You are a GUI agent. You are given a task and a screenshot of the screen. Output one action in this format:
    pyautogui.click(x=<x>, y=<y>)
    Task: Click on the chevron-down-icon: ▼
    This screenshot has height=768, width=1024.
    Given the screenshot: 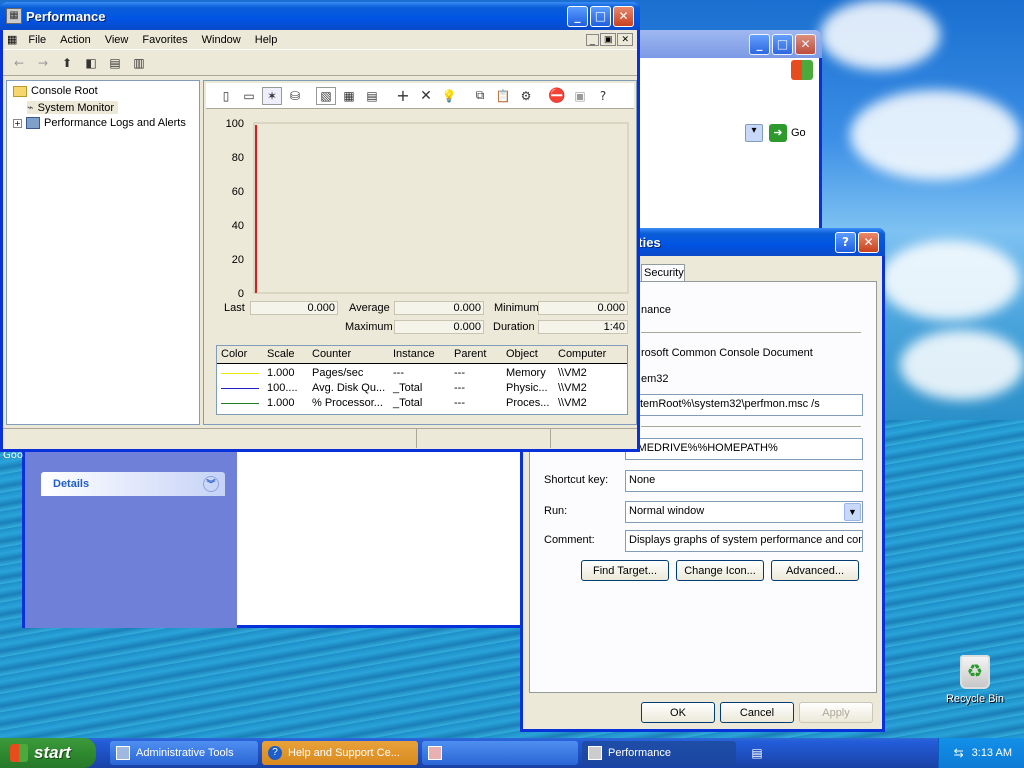 What is the action you would take?
    pyautogui.click(x=852, y=512)
    